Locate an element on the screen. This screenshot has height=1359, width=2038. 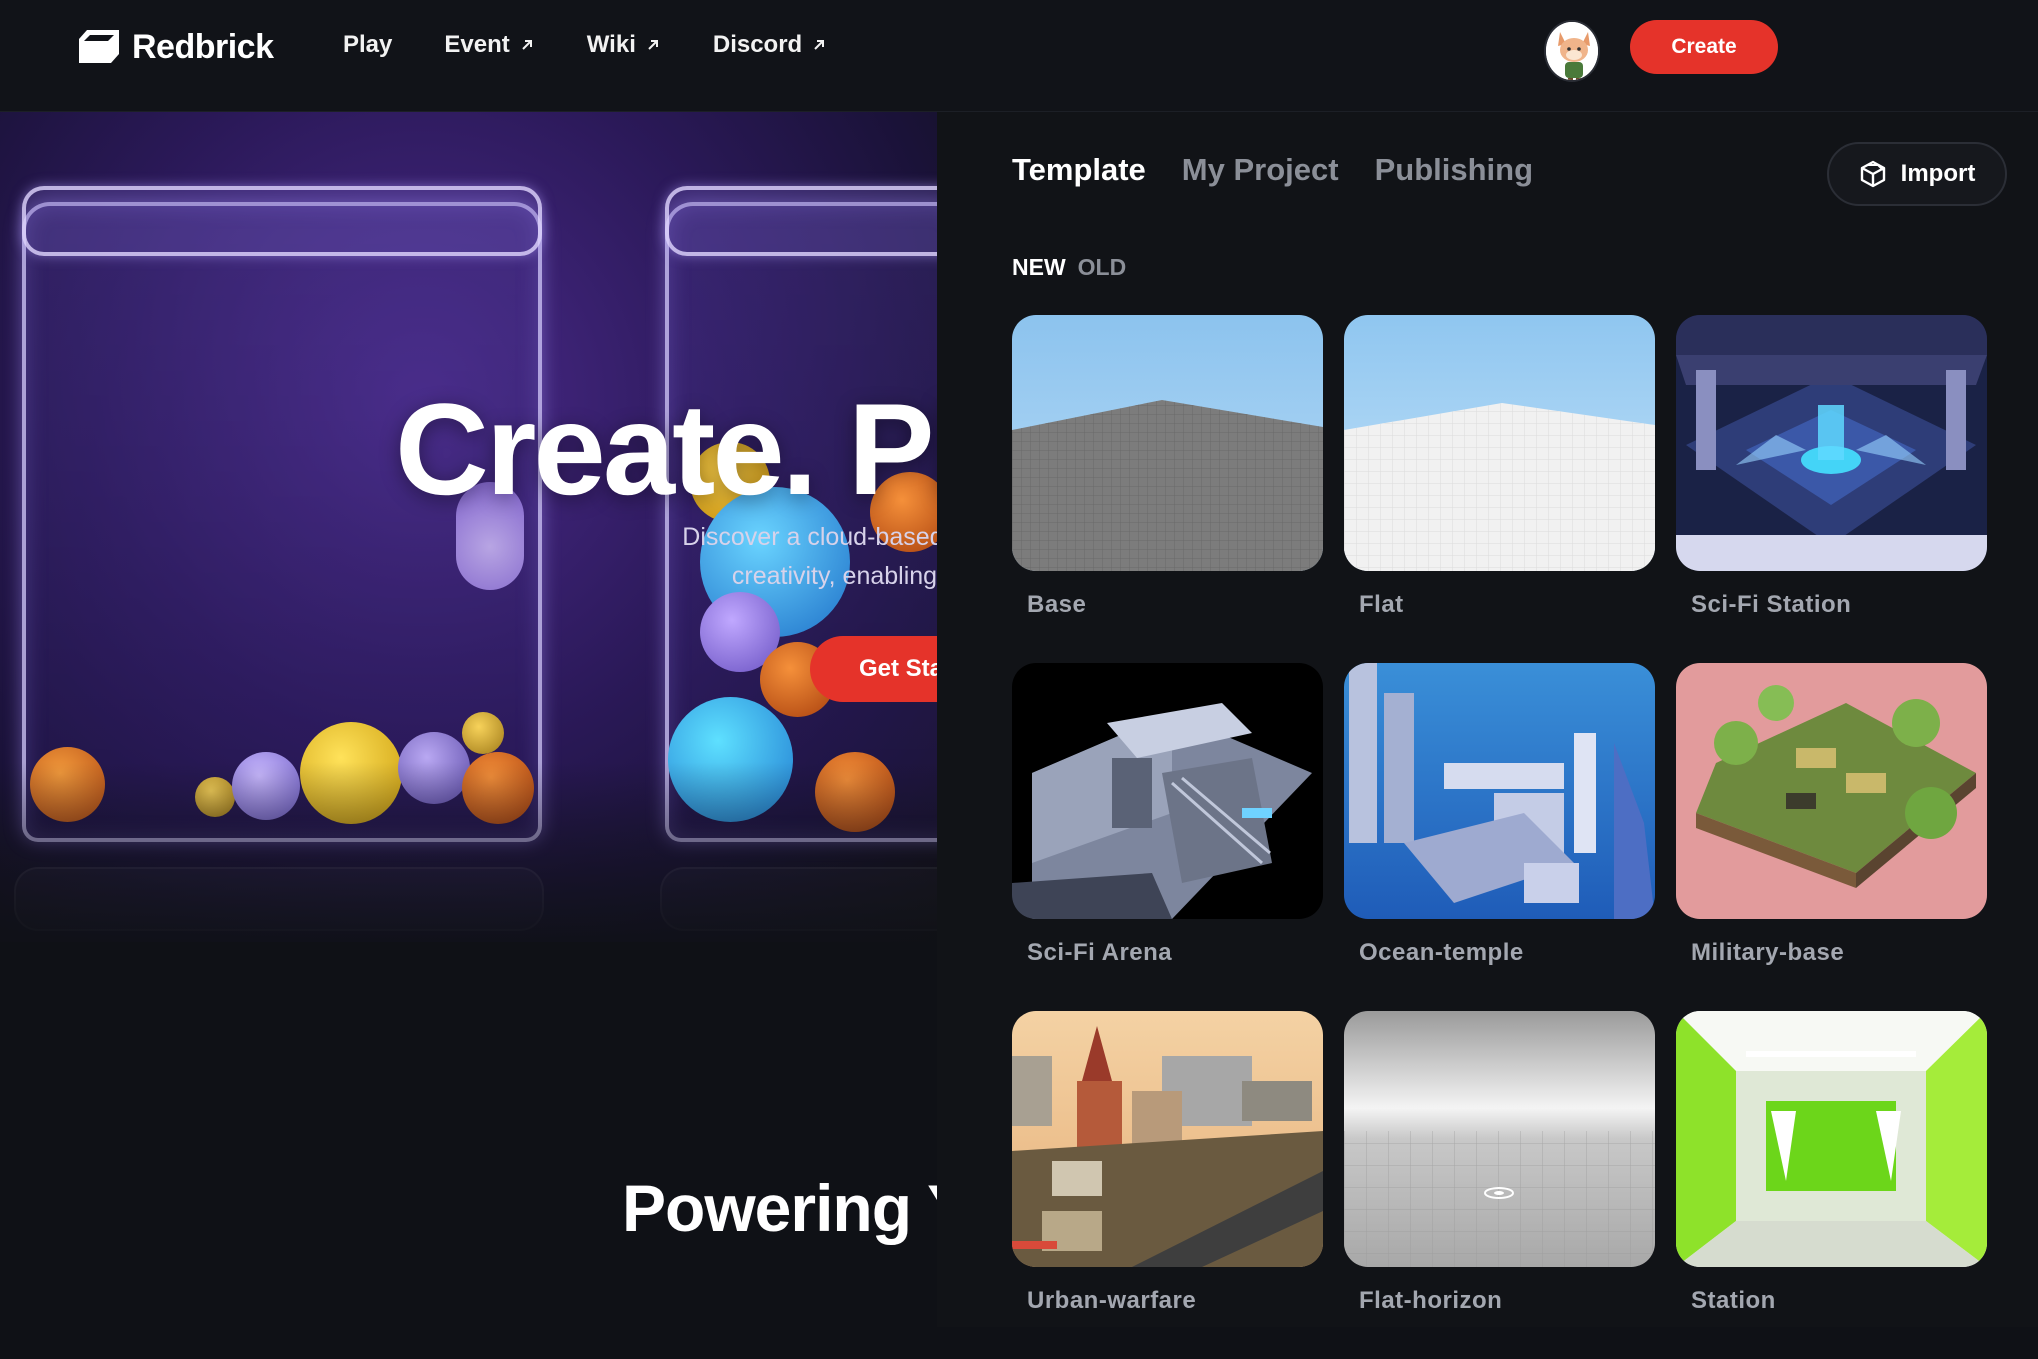
user-avatar is located at coordinates (1572, 51).